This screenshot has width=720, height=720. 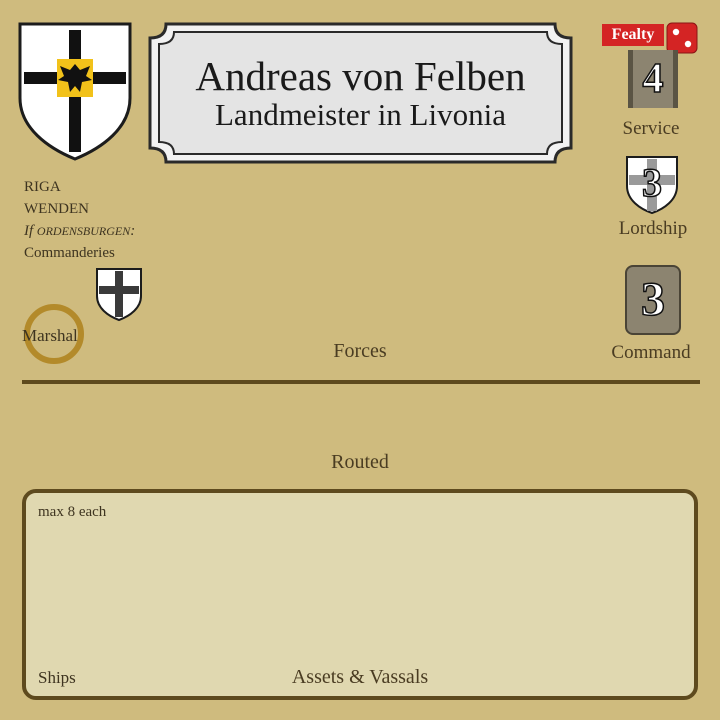 I want to click on service-value: 4, so click(x=653, y=79).